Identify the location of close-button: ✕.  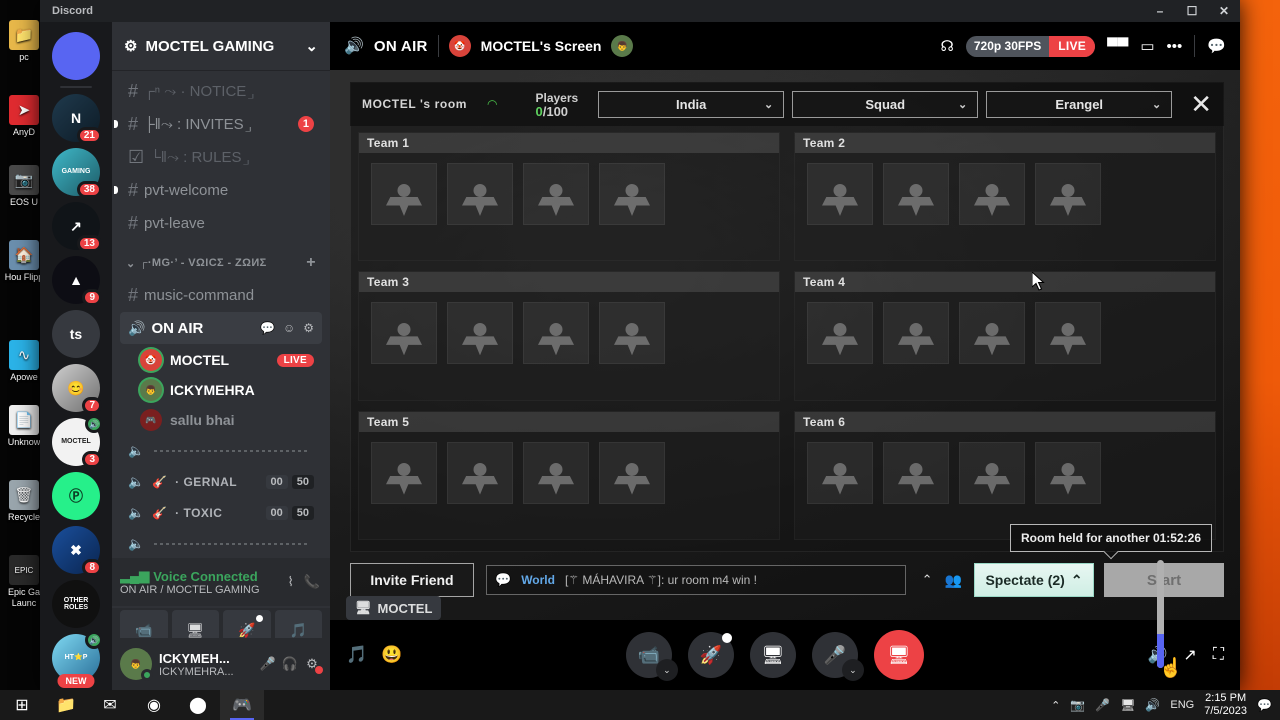
(1224, 11).